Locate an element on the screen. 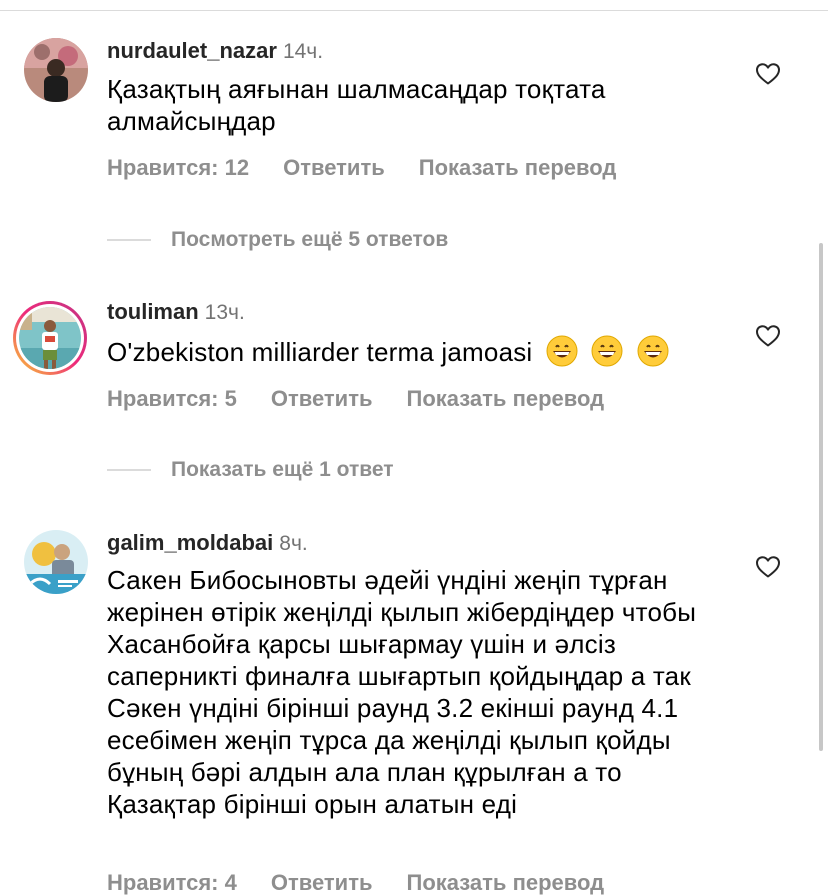 The height and width of the screenshot is (896, 828). likes-count: Нравится: 5 is located at coordinates (172, 399).